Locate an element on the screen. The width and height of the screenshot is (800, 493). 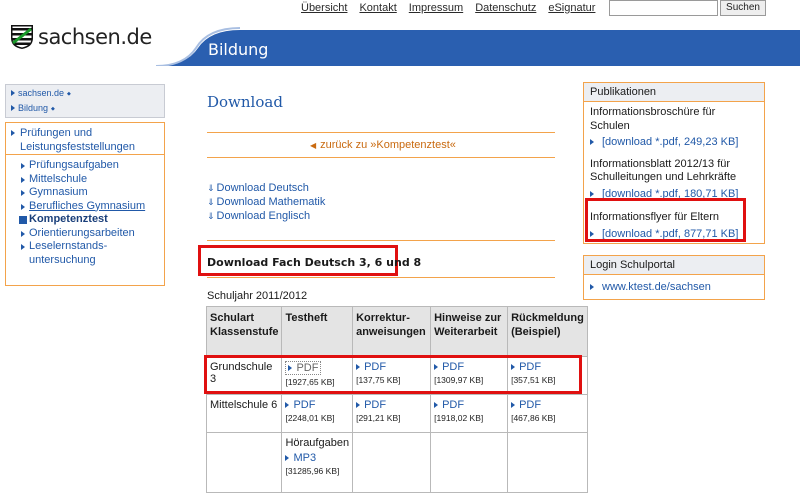
school-cell: Mittelschule 6 is located at coordinates (244, 413).